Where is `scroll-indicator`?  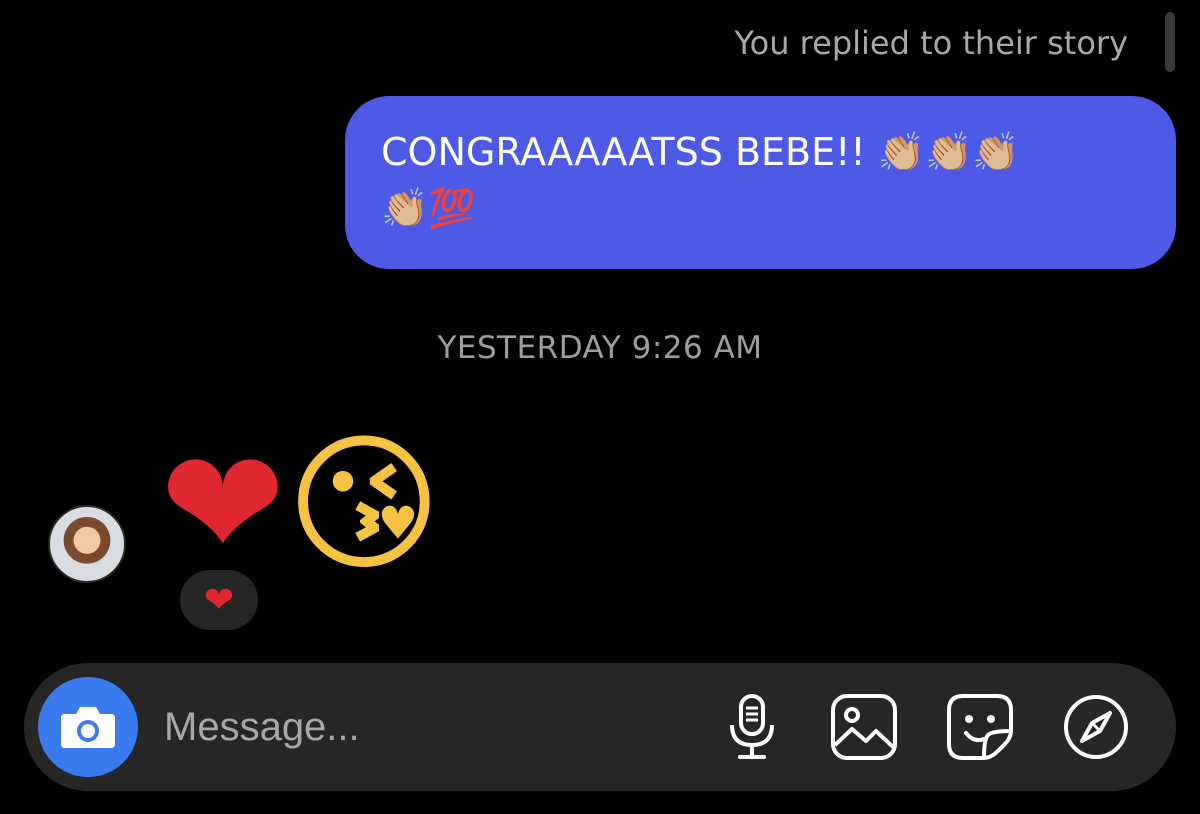 scroll-indicator is located at coordinates (1170, 42).